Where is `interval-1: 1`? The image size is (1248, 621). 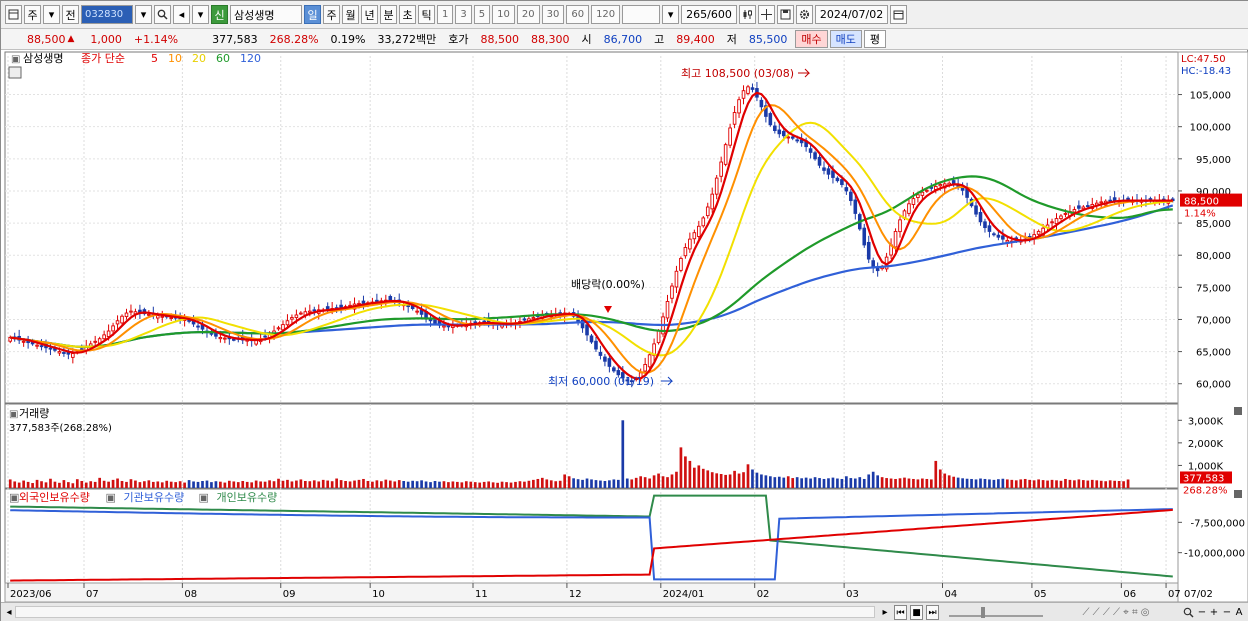
interval-1: 1 is located at coordinates (445, 14).